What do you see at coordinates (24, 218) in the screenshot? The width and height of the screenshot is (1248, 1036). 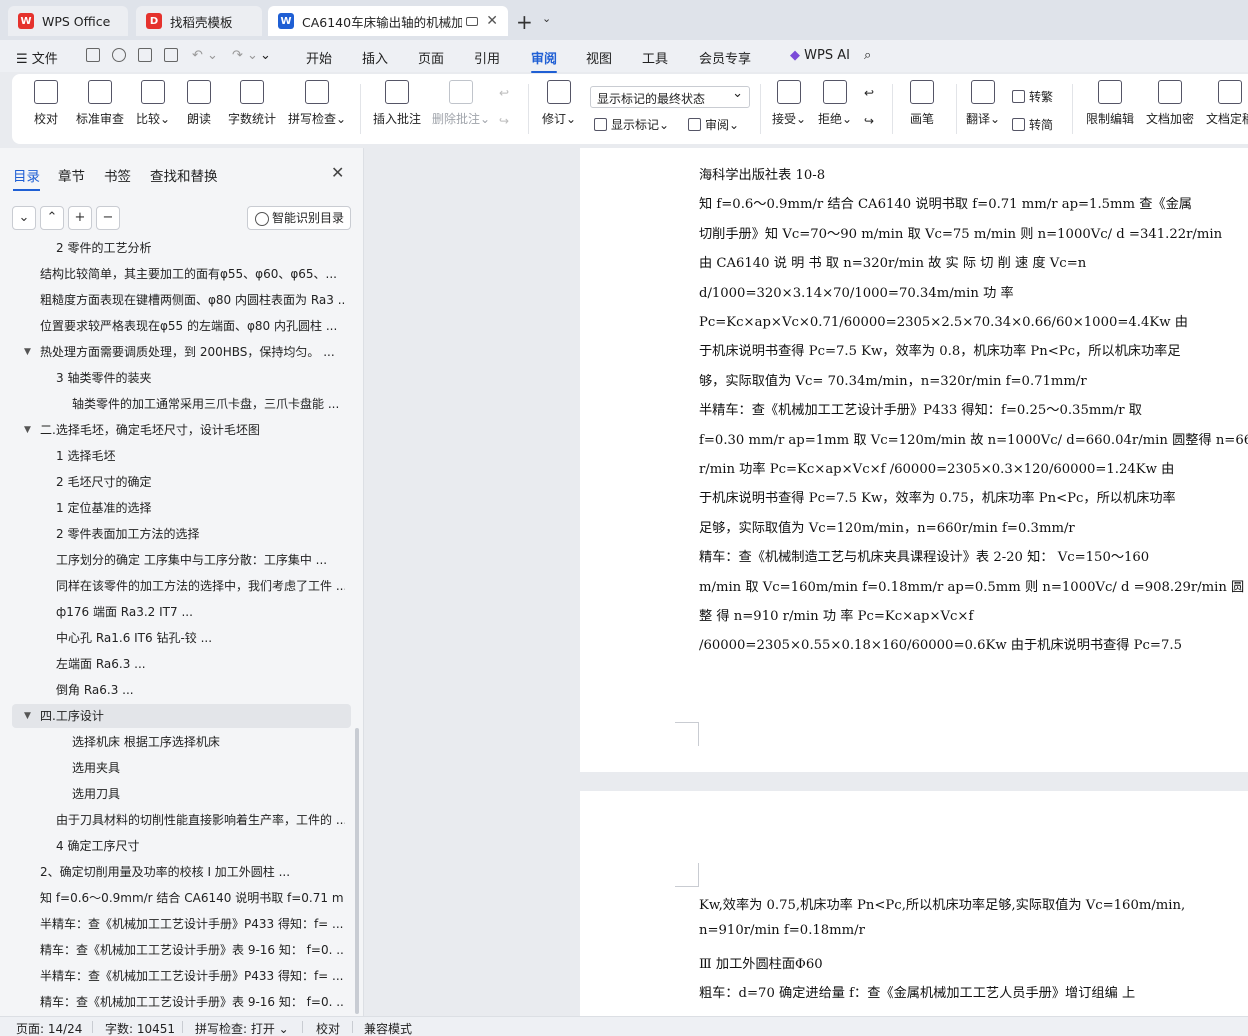 I see `expand-down-icon: ⌄` at bounding box center [24, 218].